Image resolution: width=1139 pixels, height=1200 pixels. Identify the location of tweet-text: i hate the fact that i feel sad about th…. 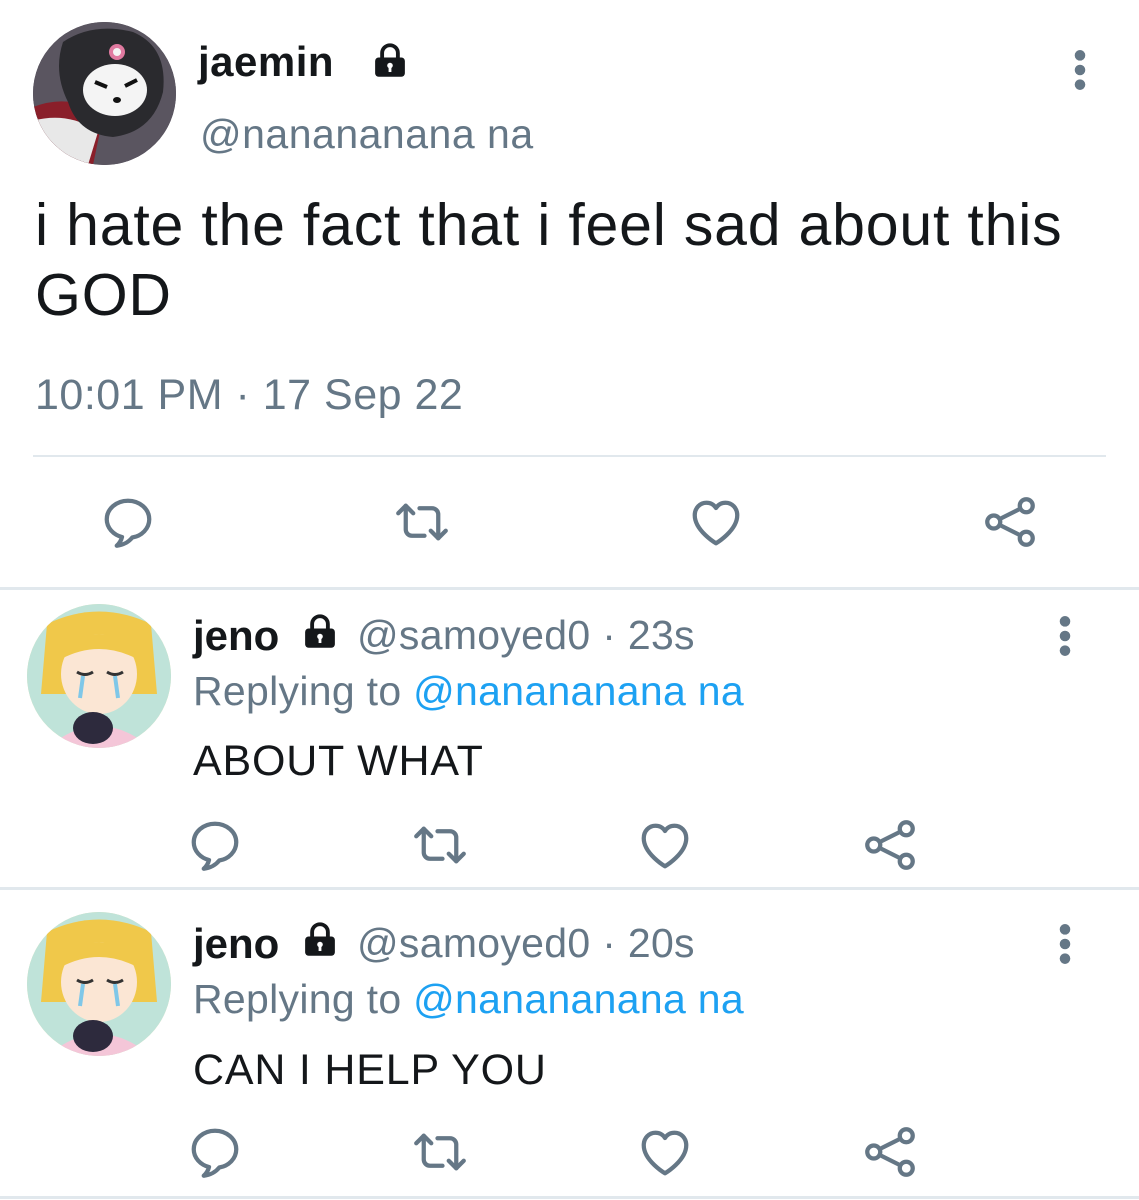
(549, 260).